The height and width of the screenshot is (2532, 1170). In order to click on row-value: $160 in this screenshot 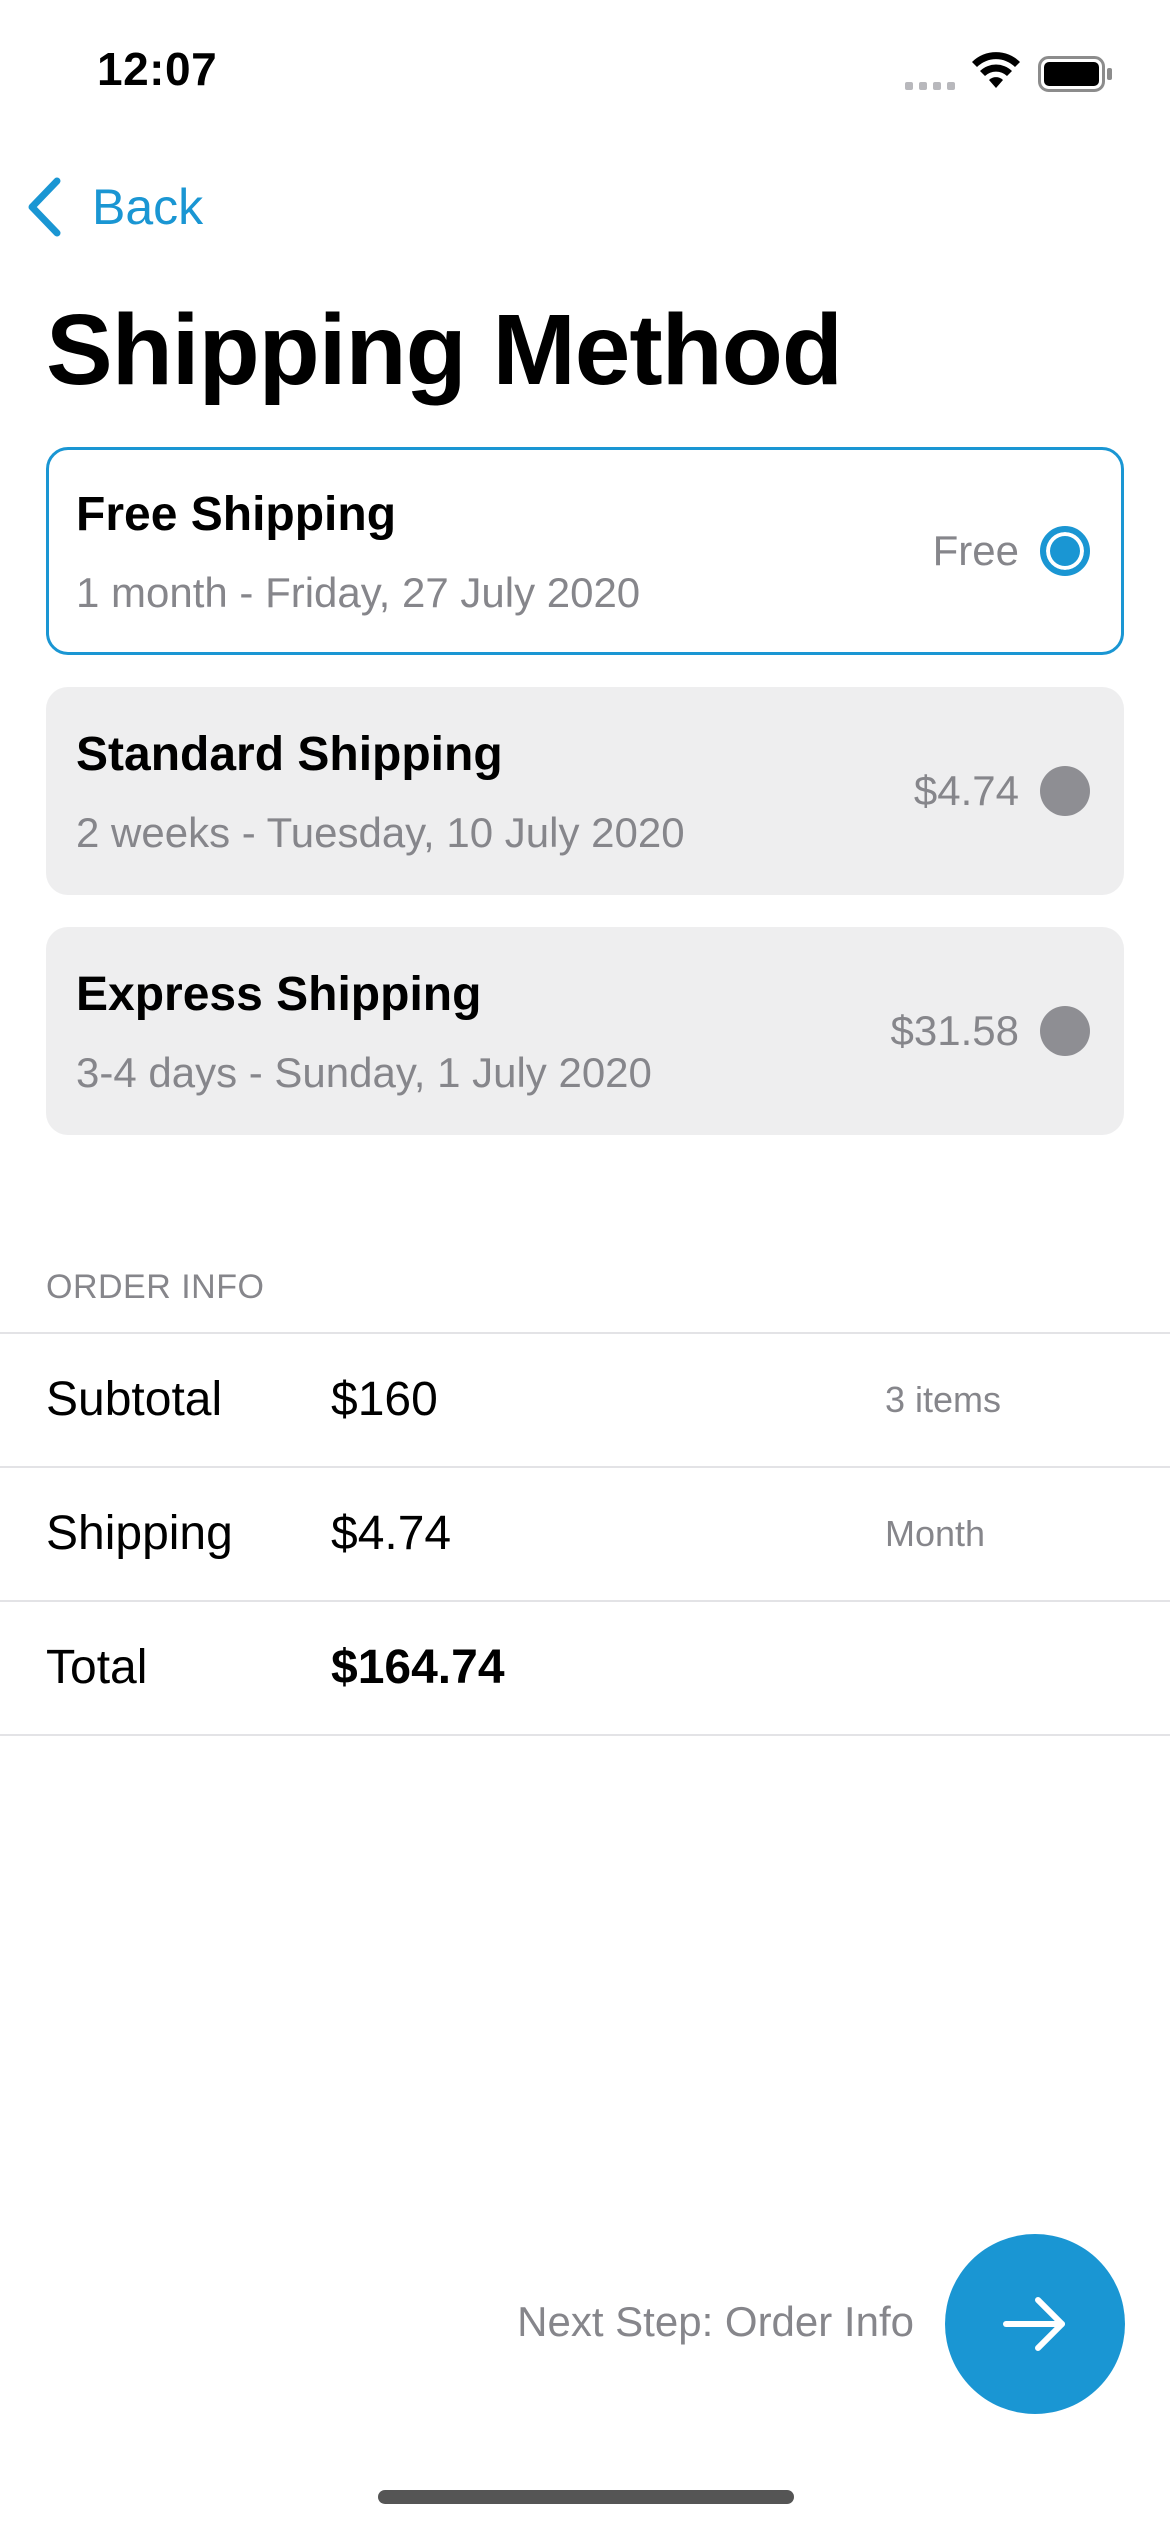, I will do `click(384, 1399)`.